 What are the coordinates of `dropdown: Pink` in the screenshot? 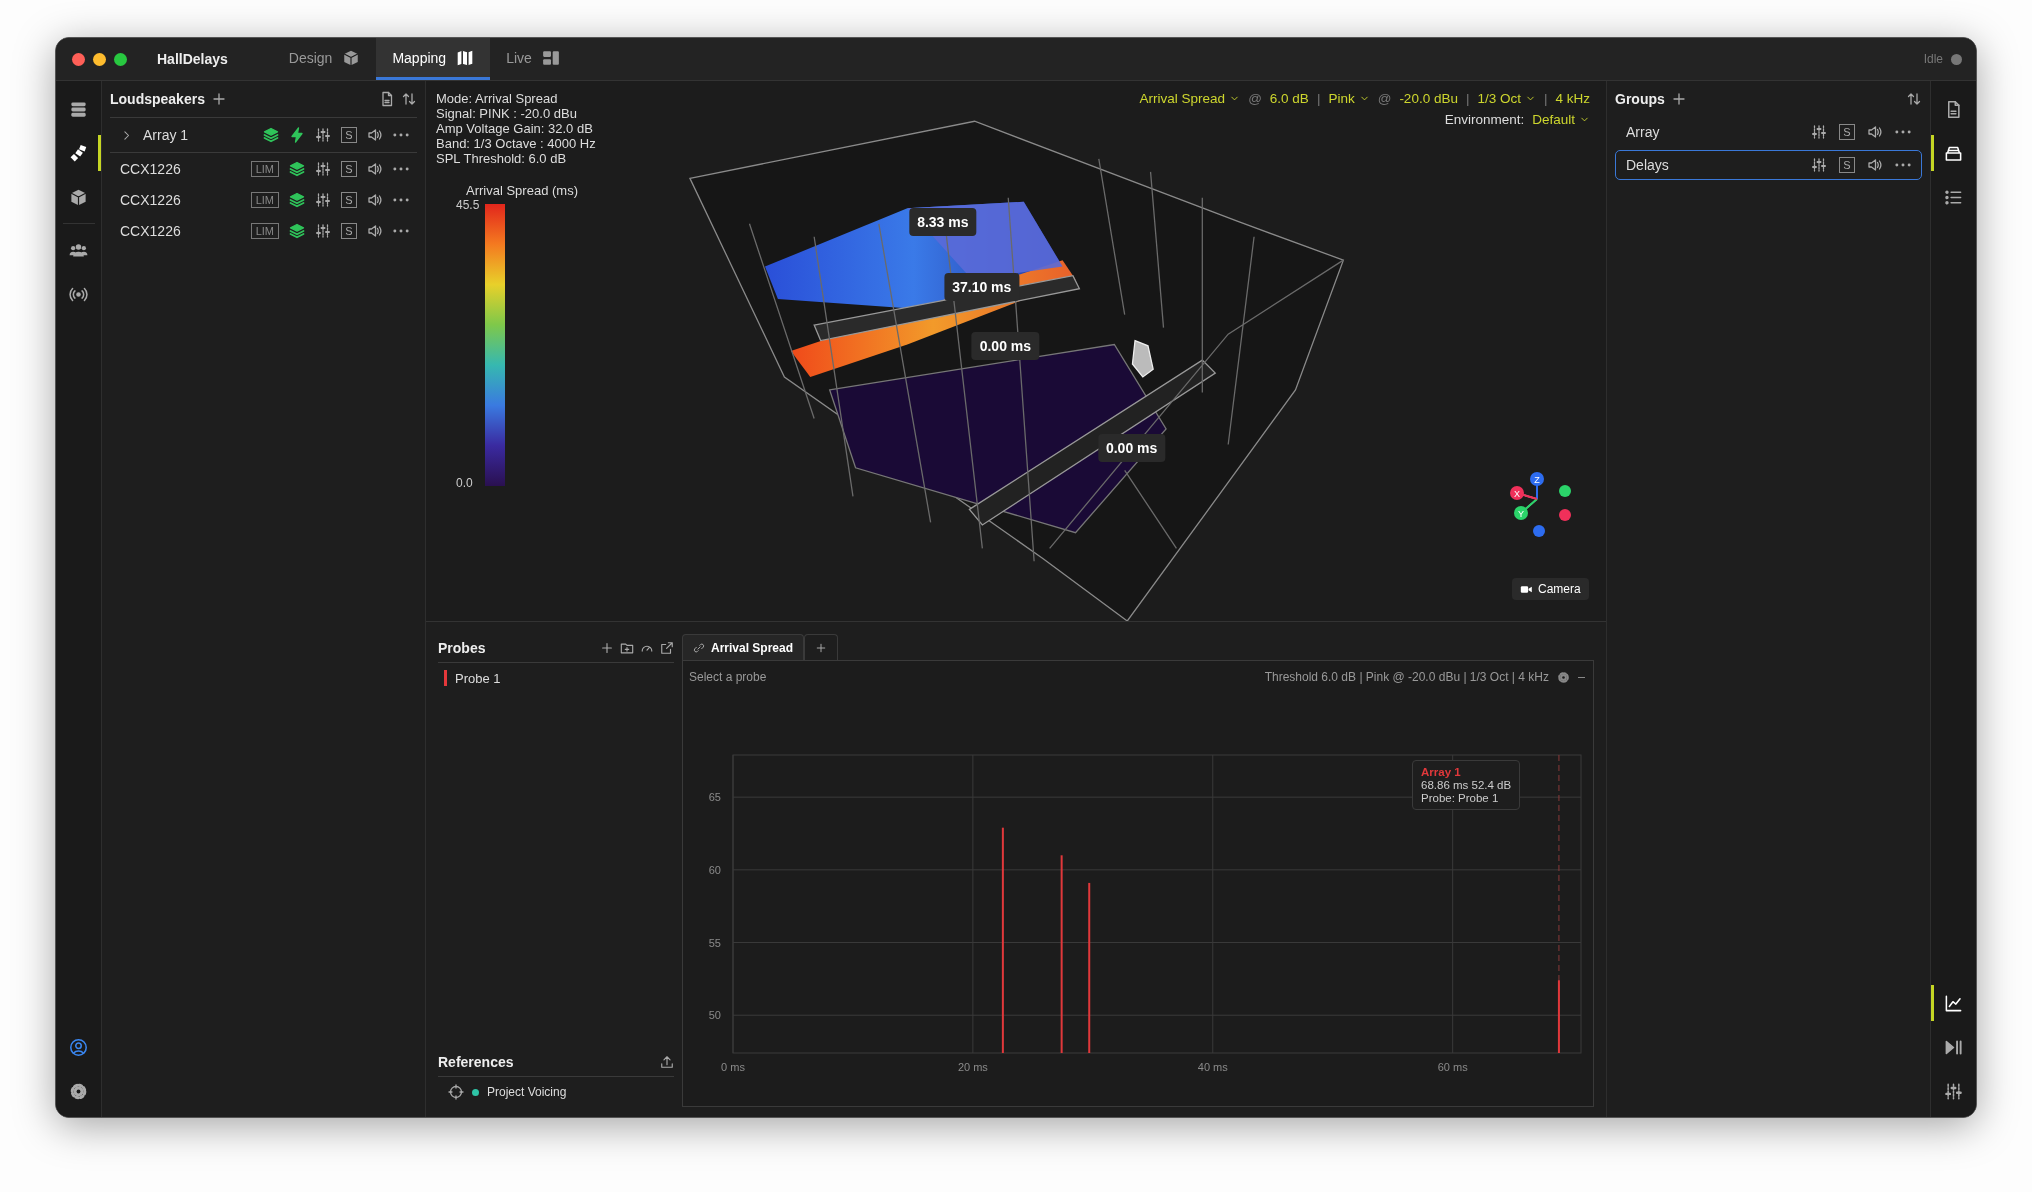 It's located at (1349, 98).